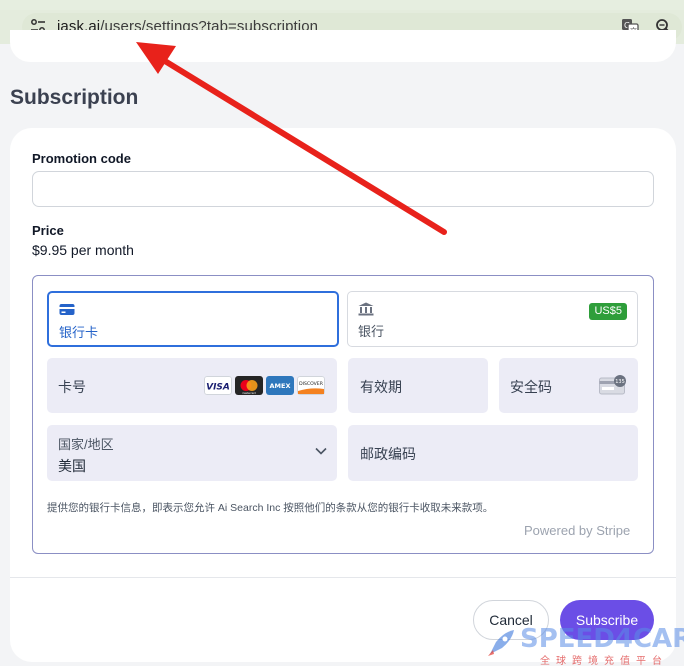  What do you see at coordinates (83, 250) in the screenshot?
I see `price-value: $9.95 per month` at bounding box center [83, 250].